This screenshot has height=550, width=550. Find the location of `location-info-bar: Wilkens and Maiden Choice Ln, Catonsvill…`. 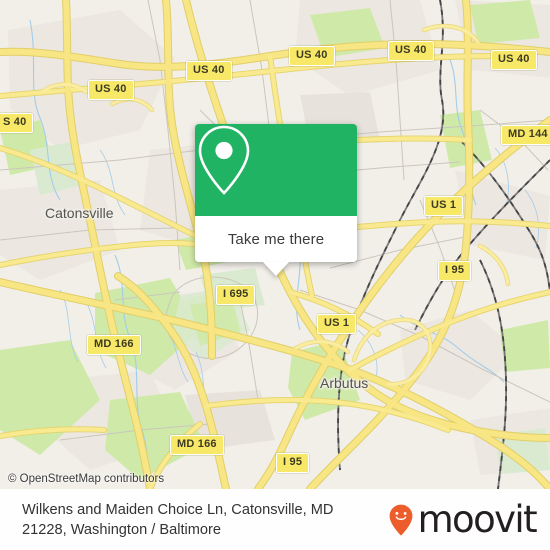

location-info-bar: Wilkens and Maiden Choice Ln, Catonsvill… is located at coordinates (275, 519).